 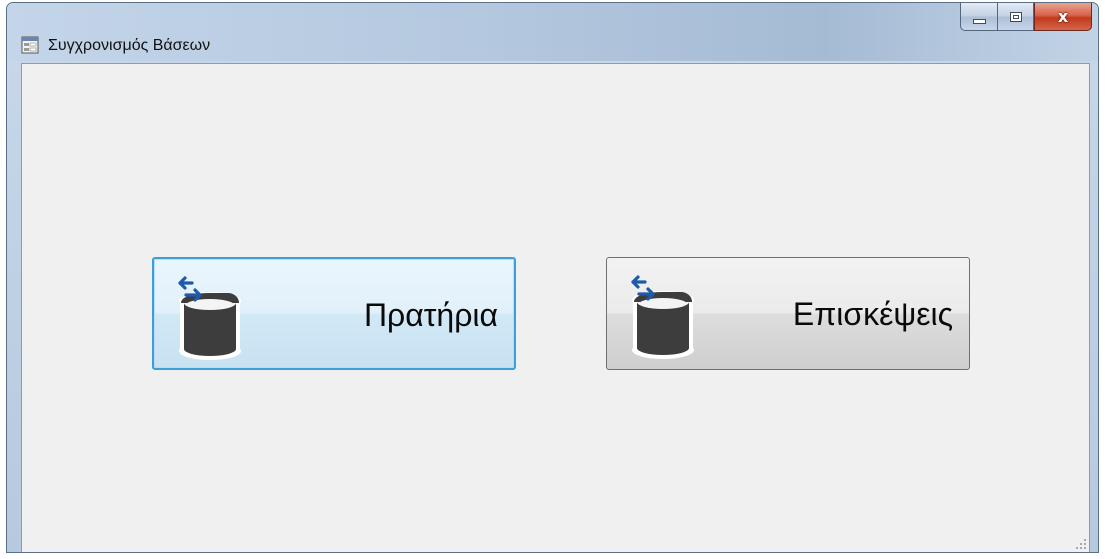 I want to click on maximize-button, so click(x=1015, y=17).